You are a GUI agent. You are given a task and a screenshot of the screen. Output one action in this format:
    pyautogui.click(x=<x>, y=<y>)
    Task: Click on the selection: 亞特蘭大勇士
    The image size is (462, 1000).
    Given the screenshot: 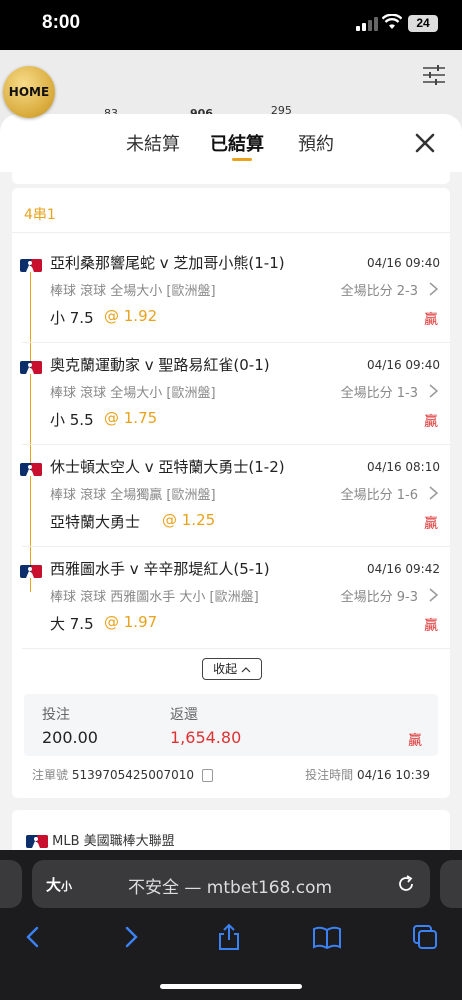 What is the action you would take?
    pyautogui.click(x=95, y=522)
    